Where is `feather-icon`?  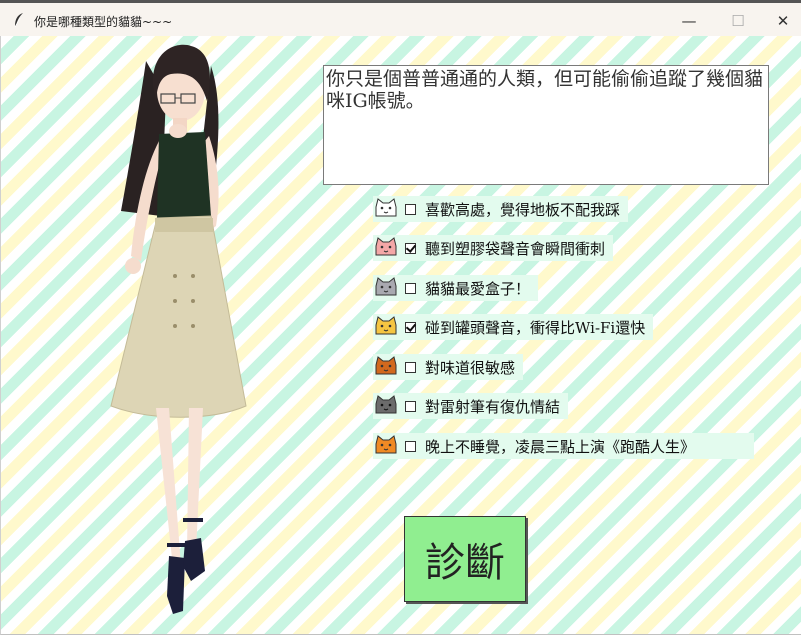
feather-icon is located at coordinates (18, 20).